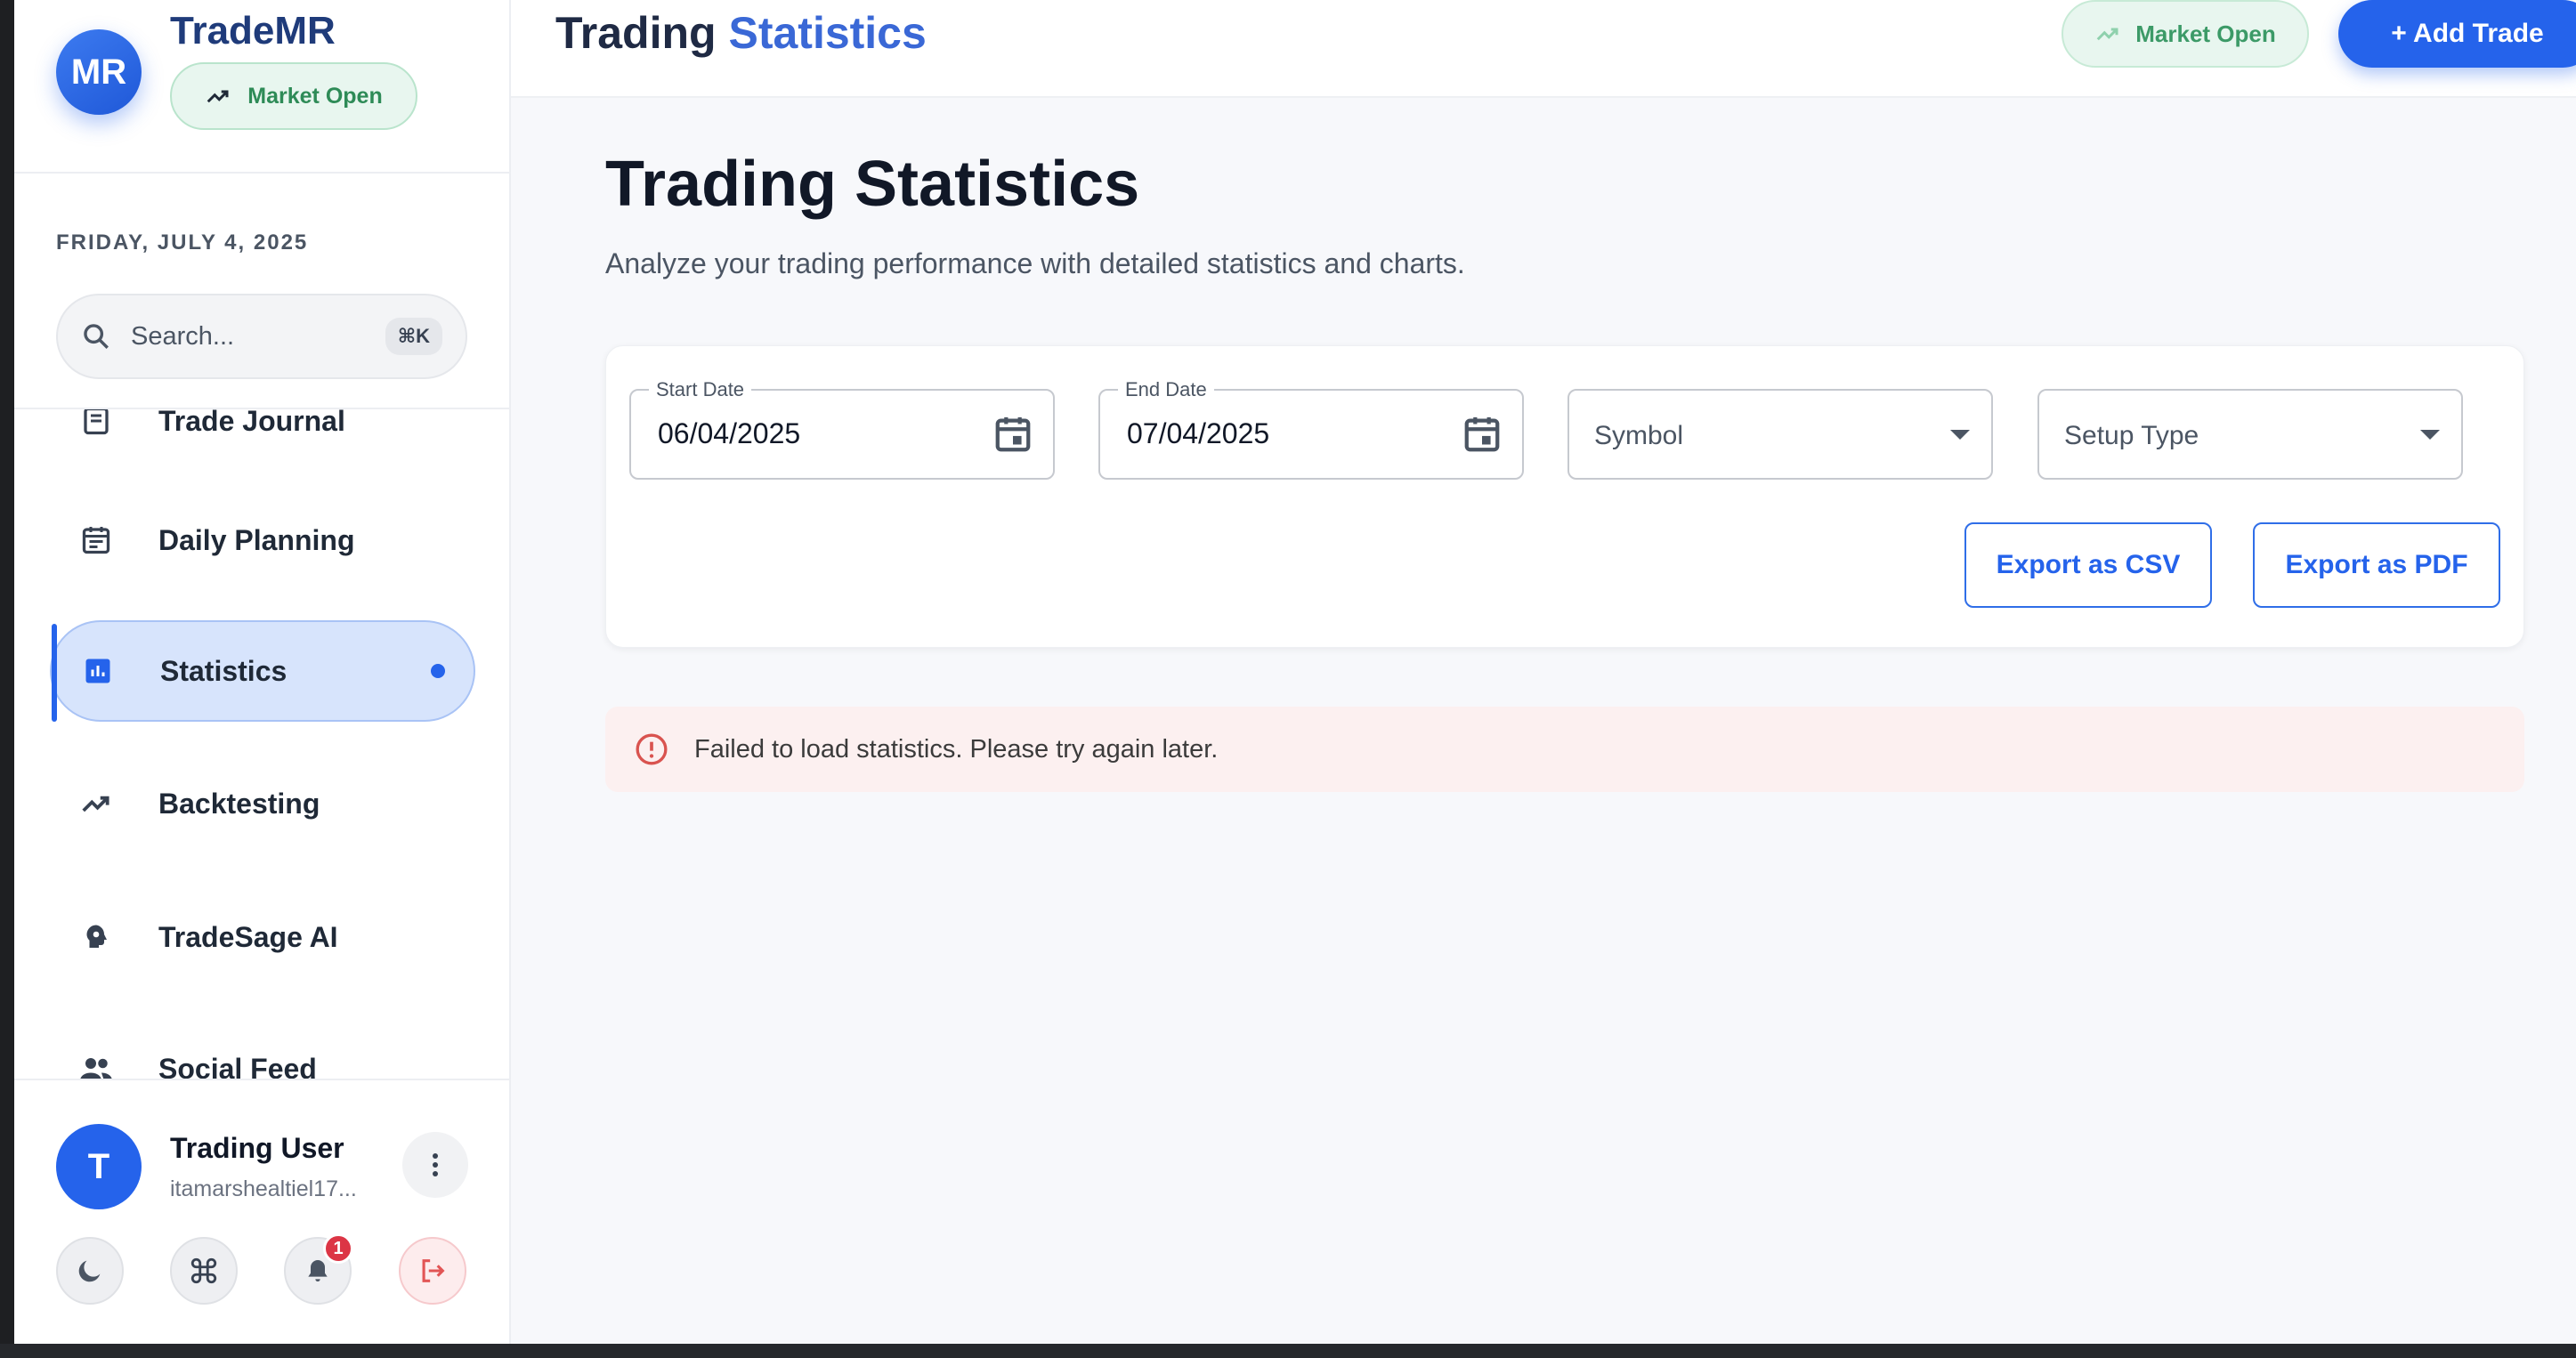 The width and height of the screenshot is (2576, 1358). What do you see at coordinates (182, 242) in the screenshot?
I see `current-date: FRIDAY, JULY 4, 2025` at bounding box center [182, 242].